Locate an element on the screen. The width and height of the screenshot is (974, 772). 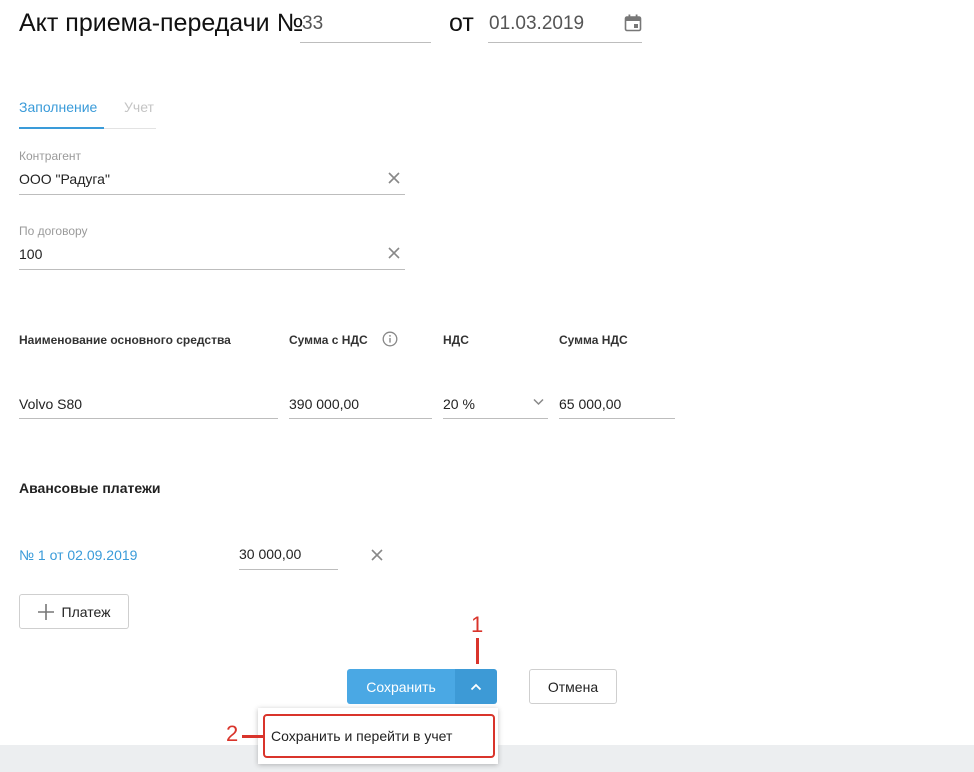
cancel-button: Отмена is located at coordinates (573, 686).